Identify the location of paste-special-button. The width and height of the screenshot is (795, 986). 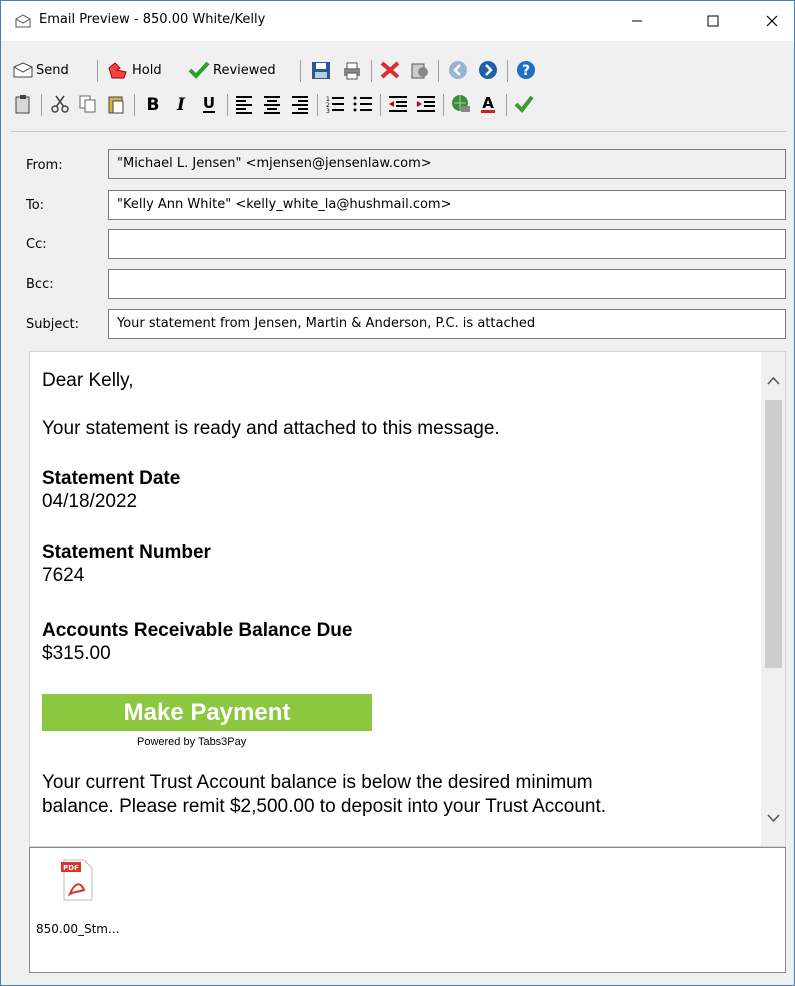
(23, 104).